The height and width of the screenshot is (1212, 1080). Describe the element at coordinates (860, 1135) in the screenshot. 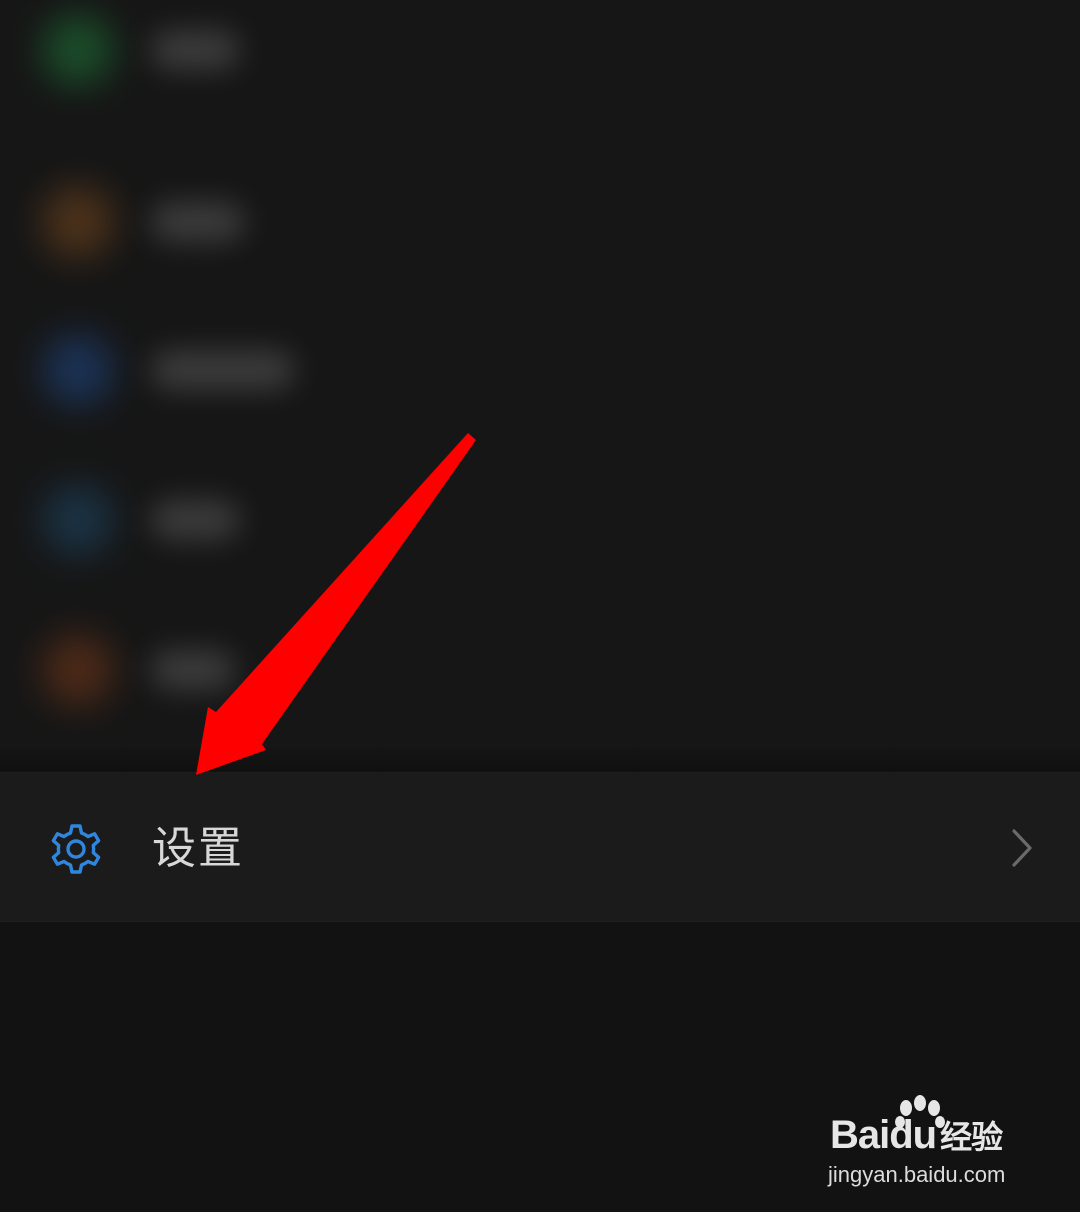

I see `watermark-bai: Bai` at that location.